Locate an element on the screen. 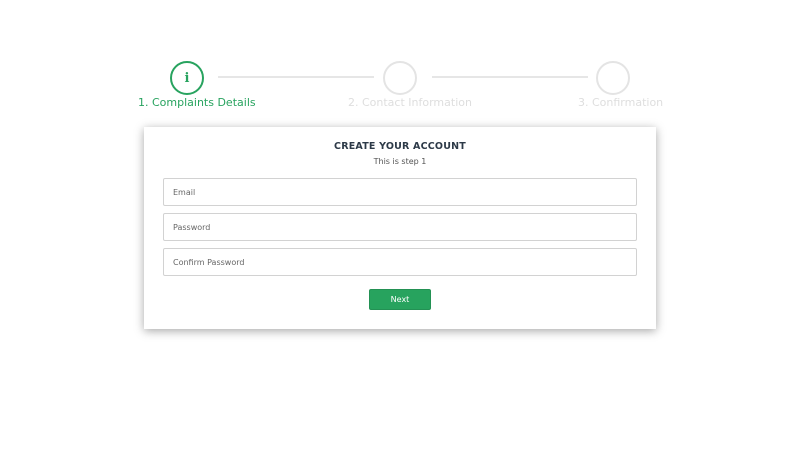 The image size is (800, 450). step-1-label: 1. Complaints Details is located at coordinates (197, 102).